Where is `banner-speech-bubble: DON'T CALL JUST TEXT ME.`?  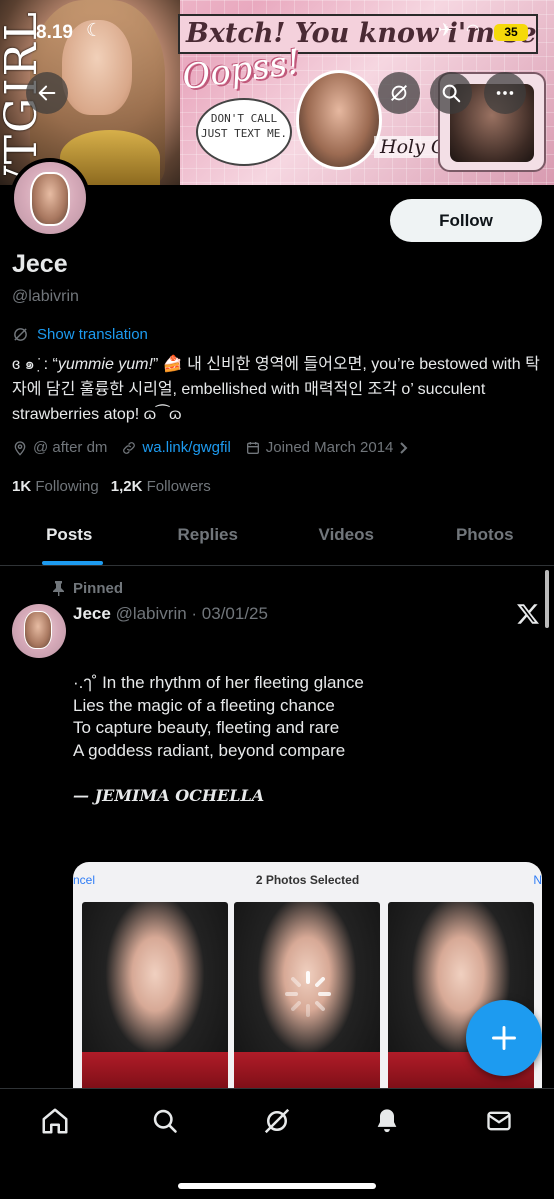
banner-speech-bubble: DON'T CALL JUST TEXT ME. is located at coordinates (244, 132).